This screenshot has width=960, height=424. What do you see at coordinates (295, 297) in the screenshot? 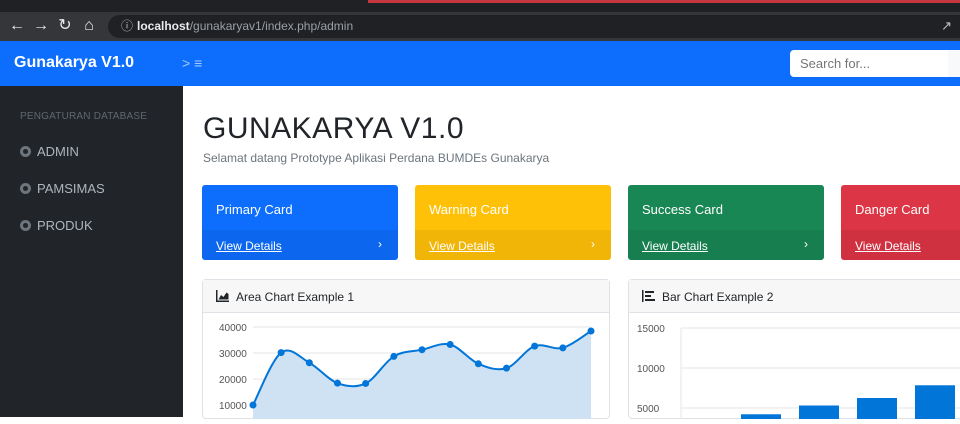
I see `panel-title: Area Chart Example 1` at bounding box center [295, 297].